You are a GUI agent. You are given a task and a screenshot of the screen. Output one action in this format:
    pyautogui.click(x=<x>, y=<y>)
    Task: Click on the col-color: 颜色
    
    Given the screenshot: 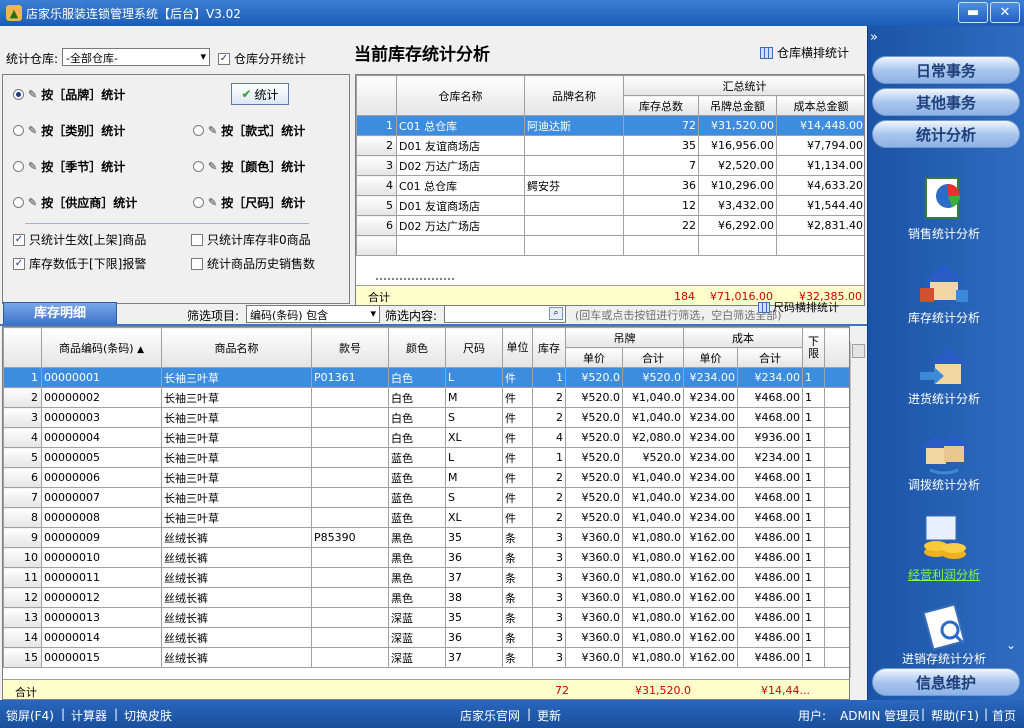 What is the action you would take?
    pyautogui.click(x=417, y=347)
    